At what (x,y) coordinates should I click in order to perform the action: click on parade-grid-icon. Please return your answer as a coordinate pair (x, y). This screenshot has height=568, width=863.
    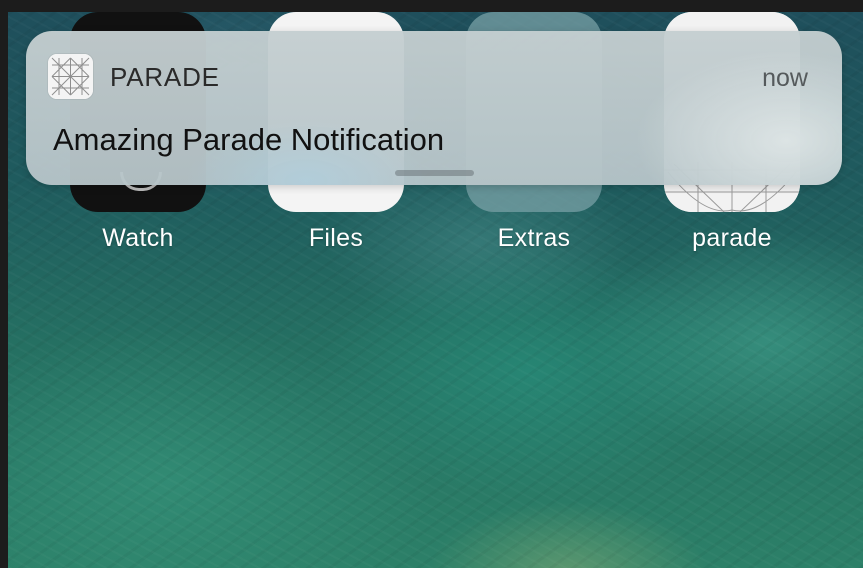
    Looking at the image, I should click on (70, 76).